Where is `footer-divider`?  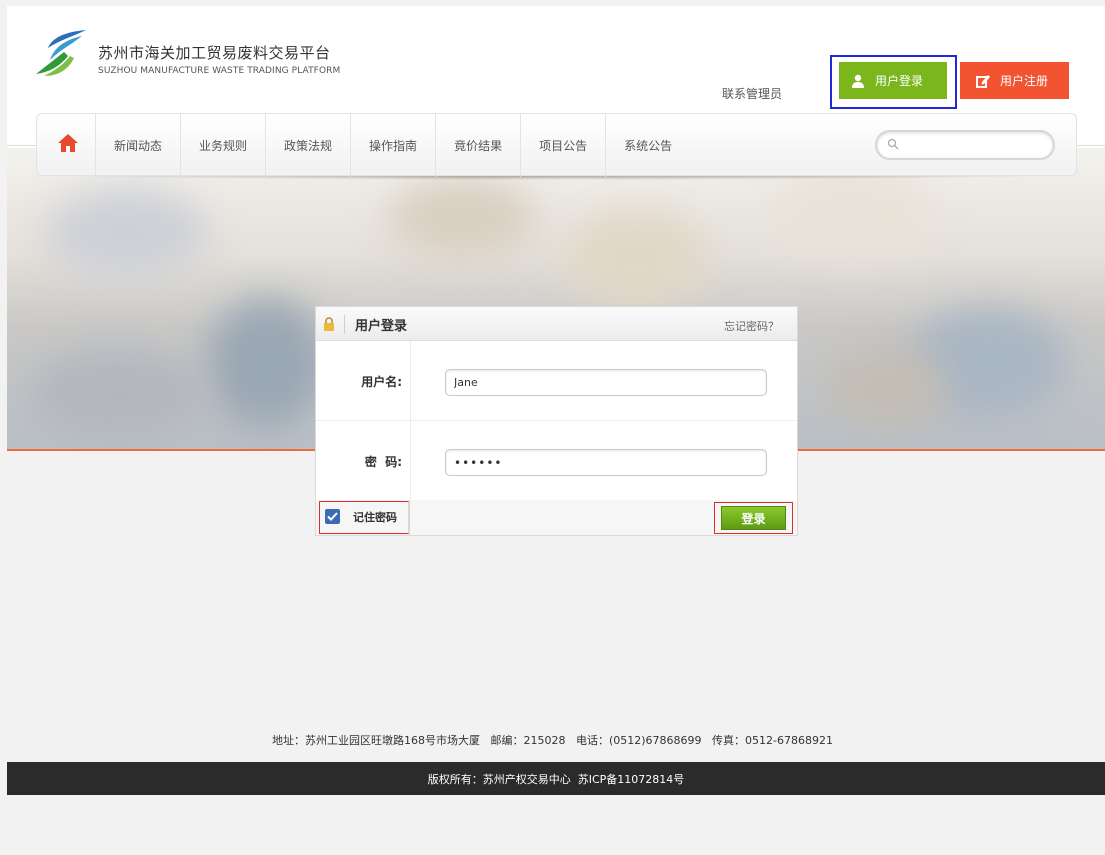 footer-divider is located at coordinates (409, 517).